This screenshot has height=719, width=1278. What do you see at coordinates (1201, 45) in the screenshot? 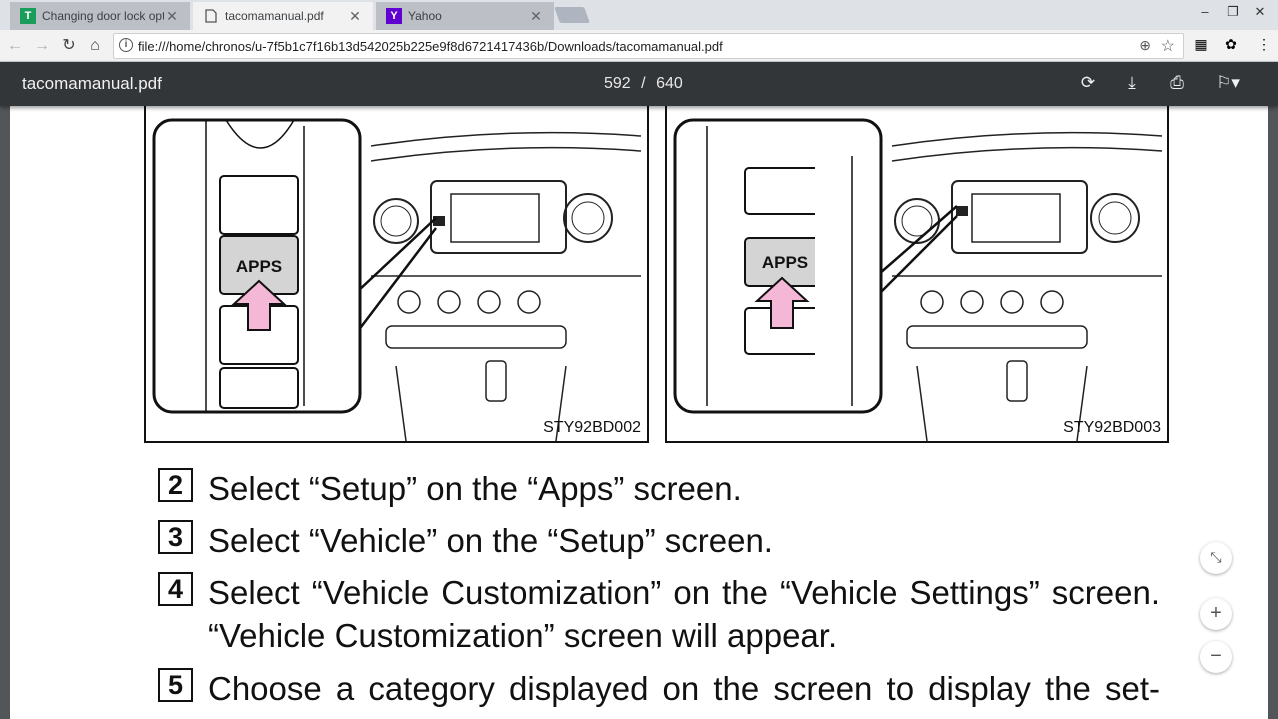
I see `extension-icon: ▦` at bounding box center [1201, 45].